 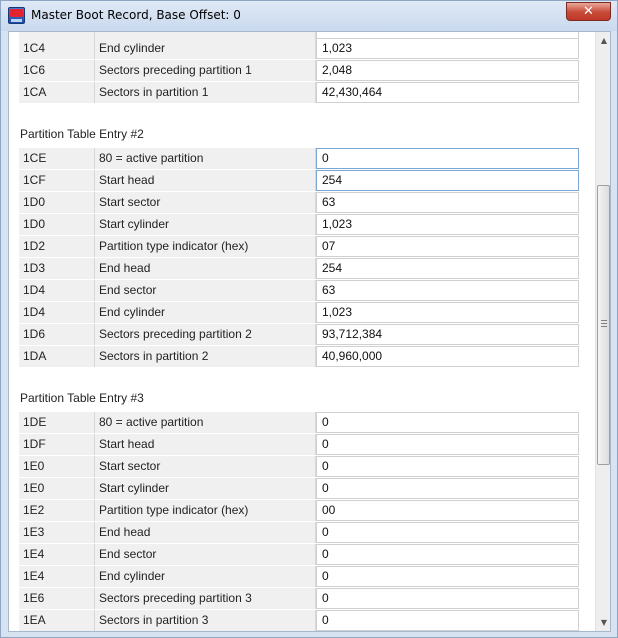 I want to click on vertical-scrollbar: ▲ ▼, so click(x=602, y=331).